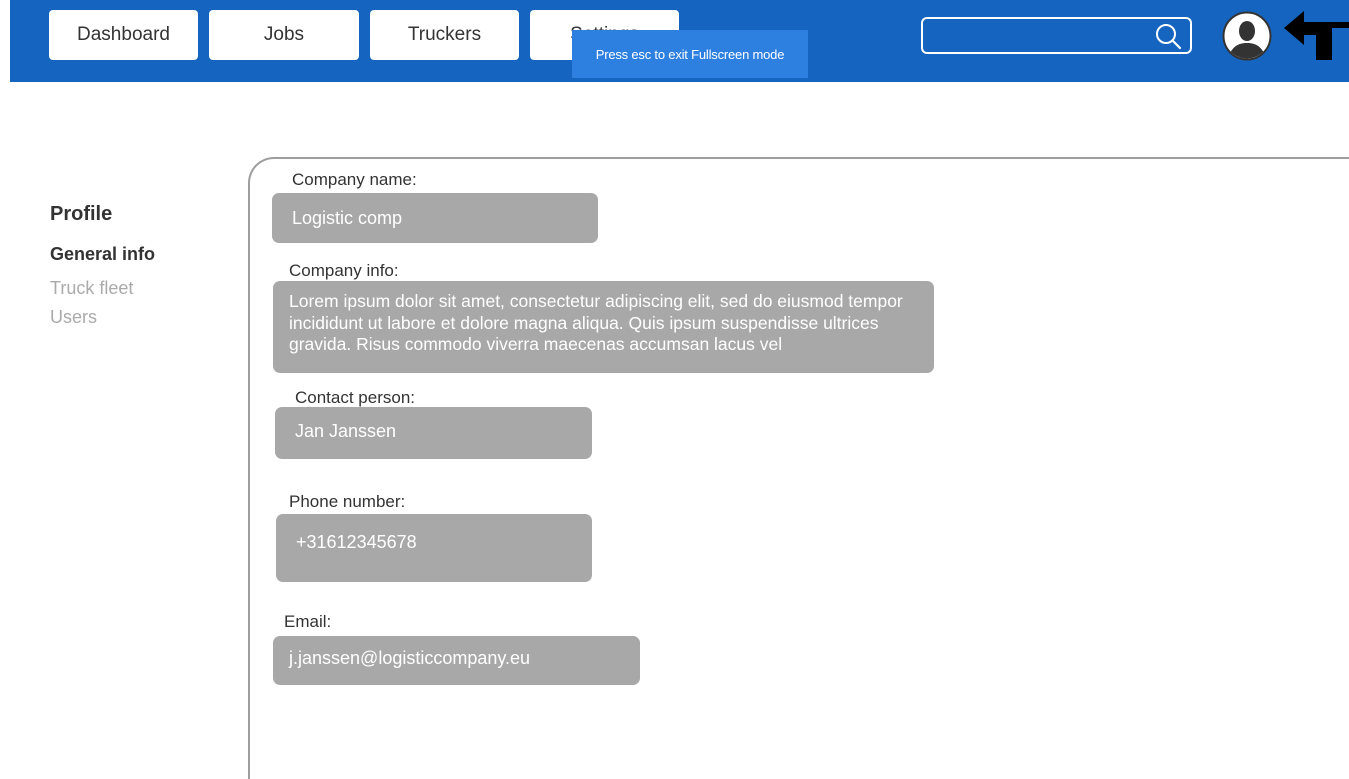  I want to click on sidebar-title: Profile, so click(81, 214).